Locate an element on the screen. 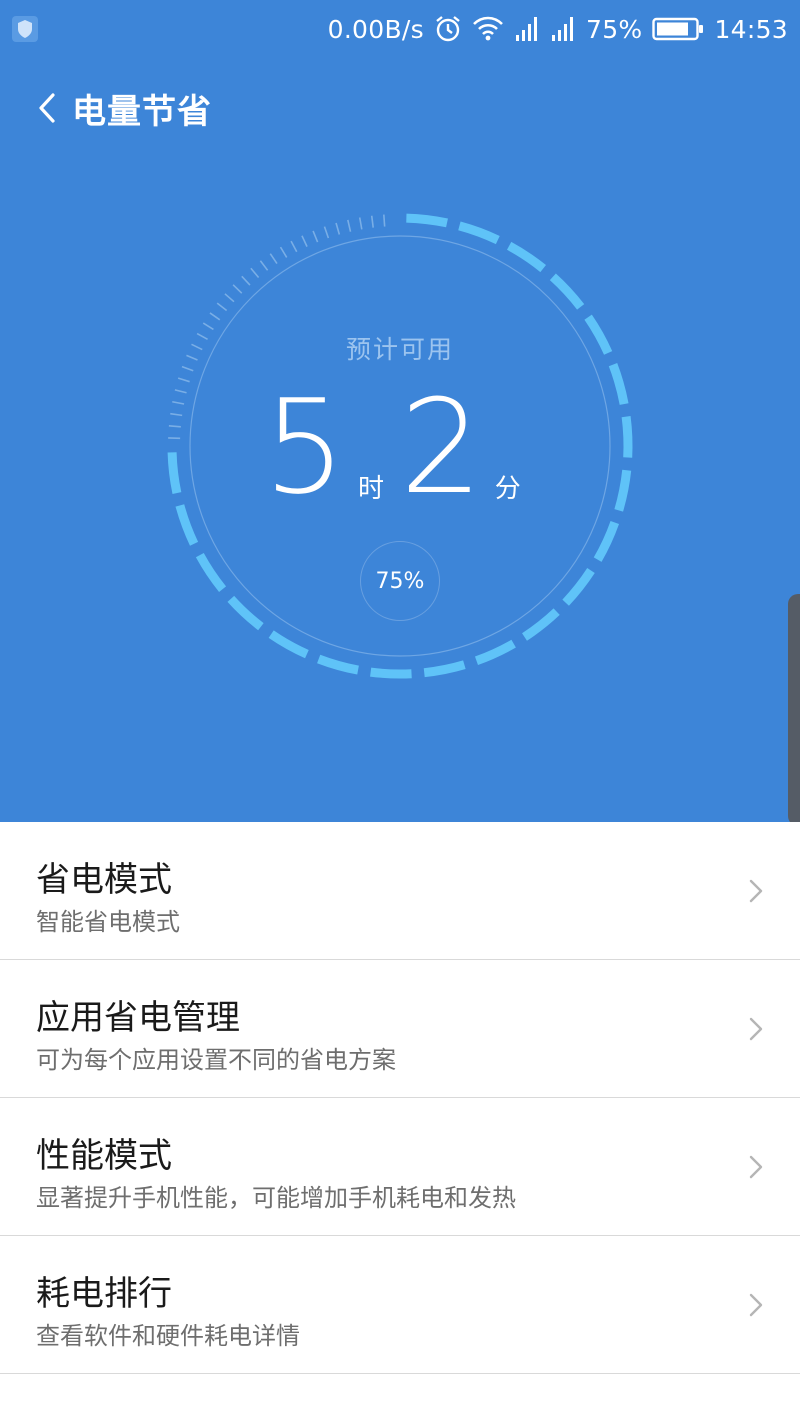  list-item-subtitle: 查看软件和硬件耗电详情 is located at coordinates (168, 1336).